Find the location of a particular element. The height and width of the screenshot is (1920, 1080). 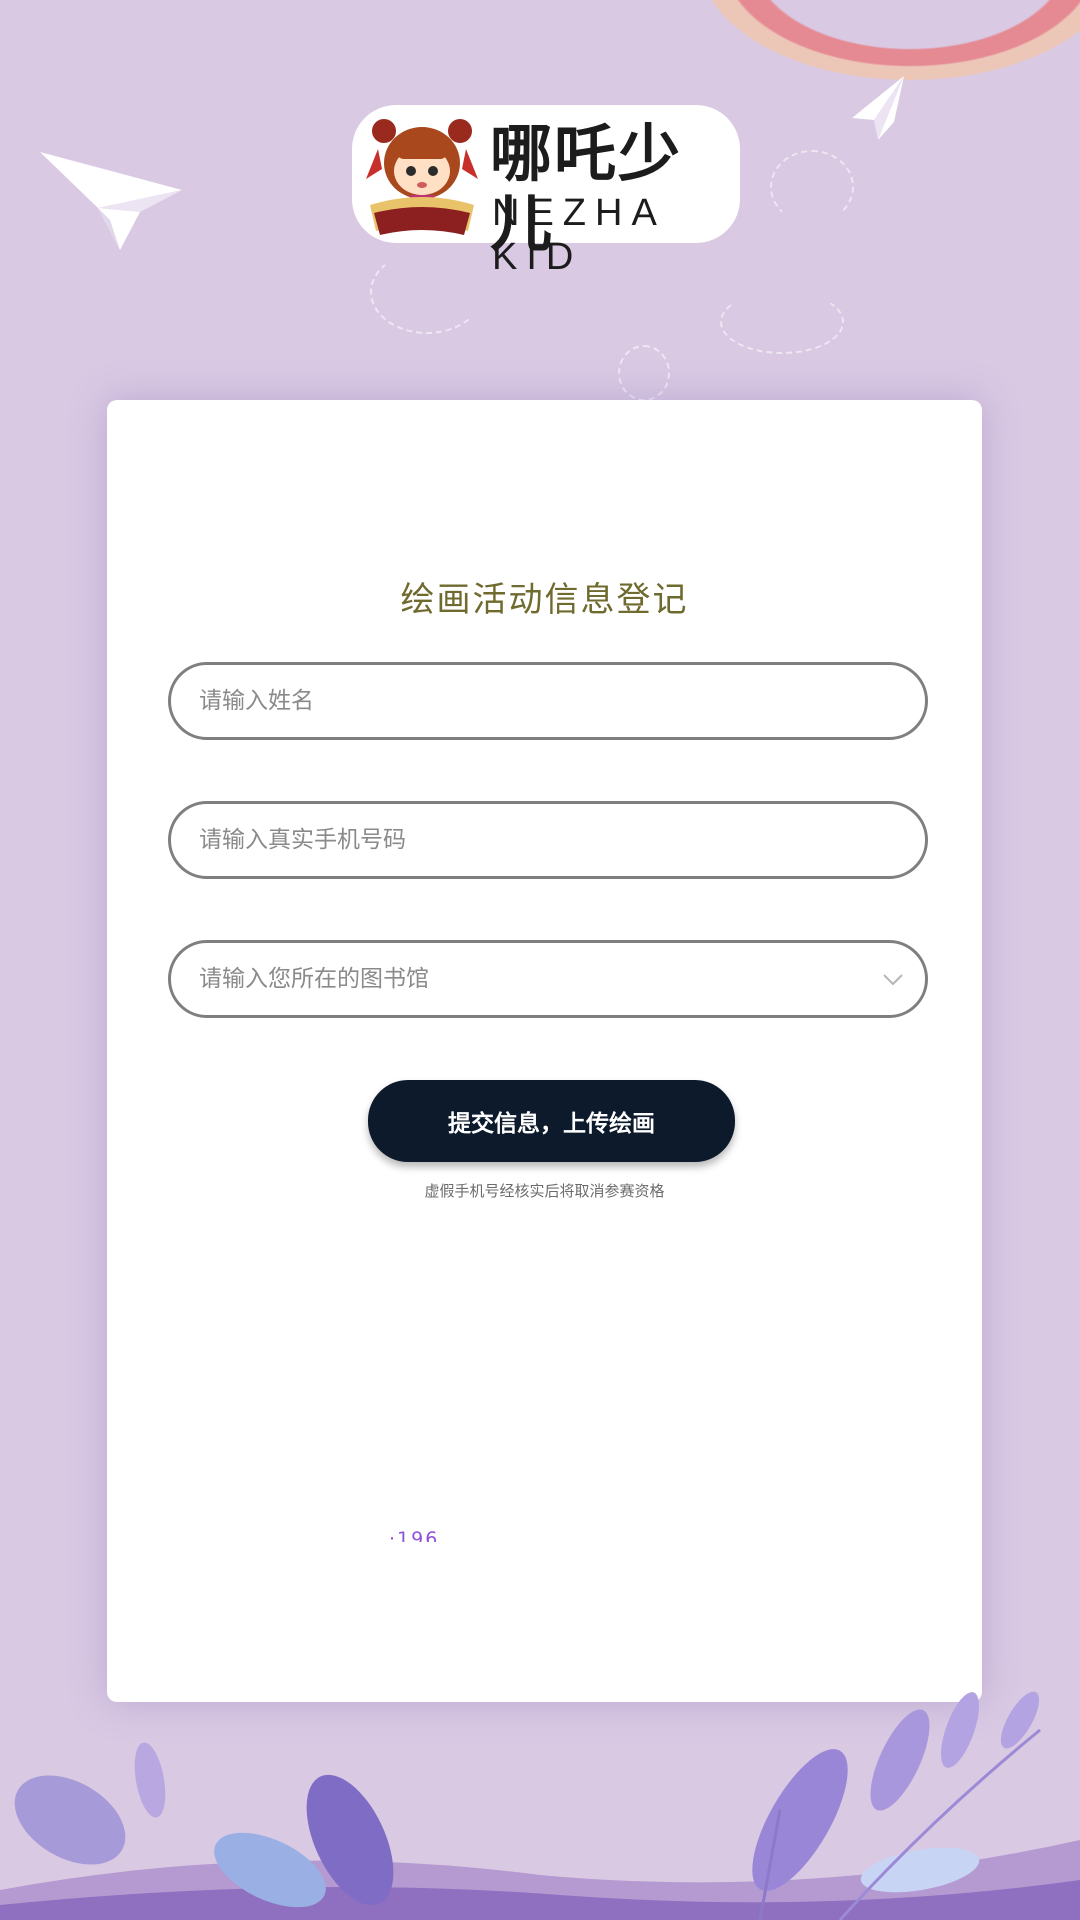

submit-button: 提交信息，上传绘画 is located at coordinates (551, 1121).